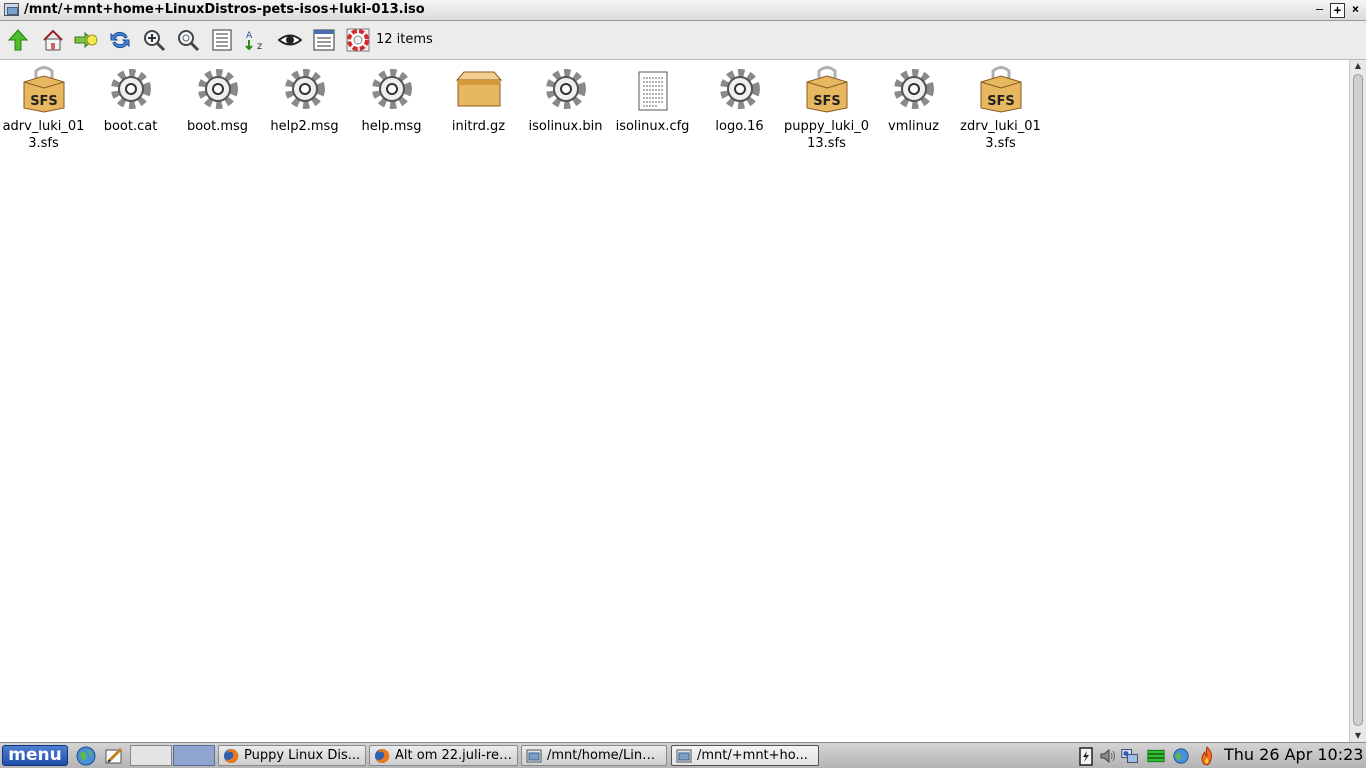 This screenshot has width=1366, height=768. I want to click on close-button: ×, so click(1355, 10).